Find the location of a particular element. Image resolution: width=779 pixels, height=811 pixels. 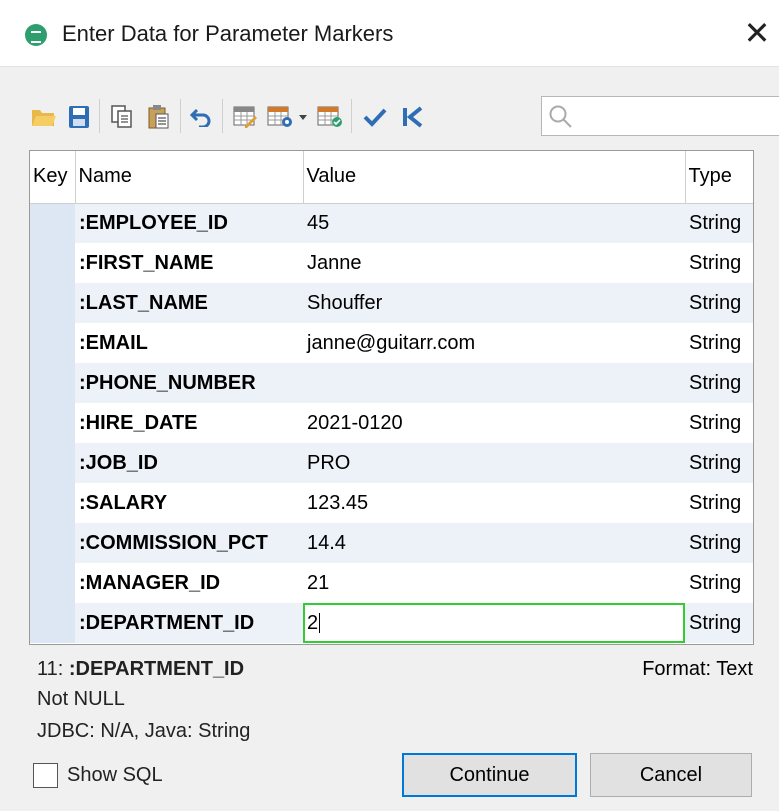

toolbar is located at coordinates (403, 118).